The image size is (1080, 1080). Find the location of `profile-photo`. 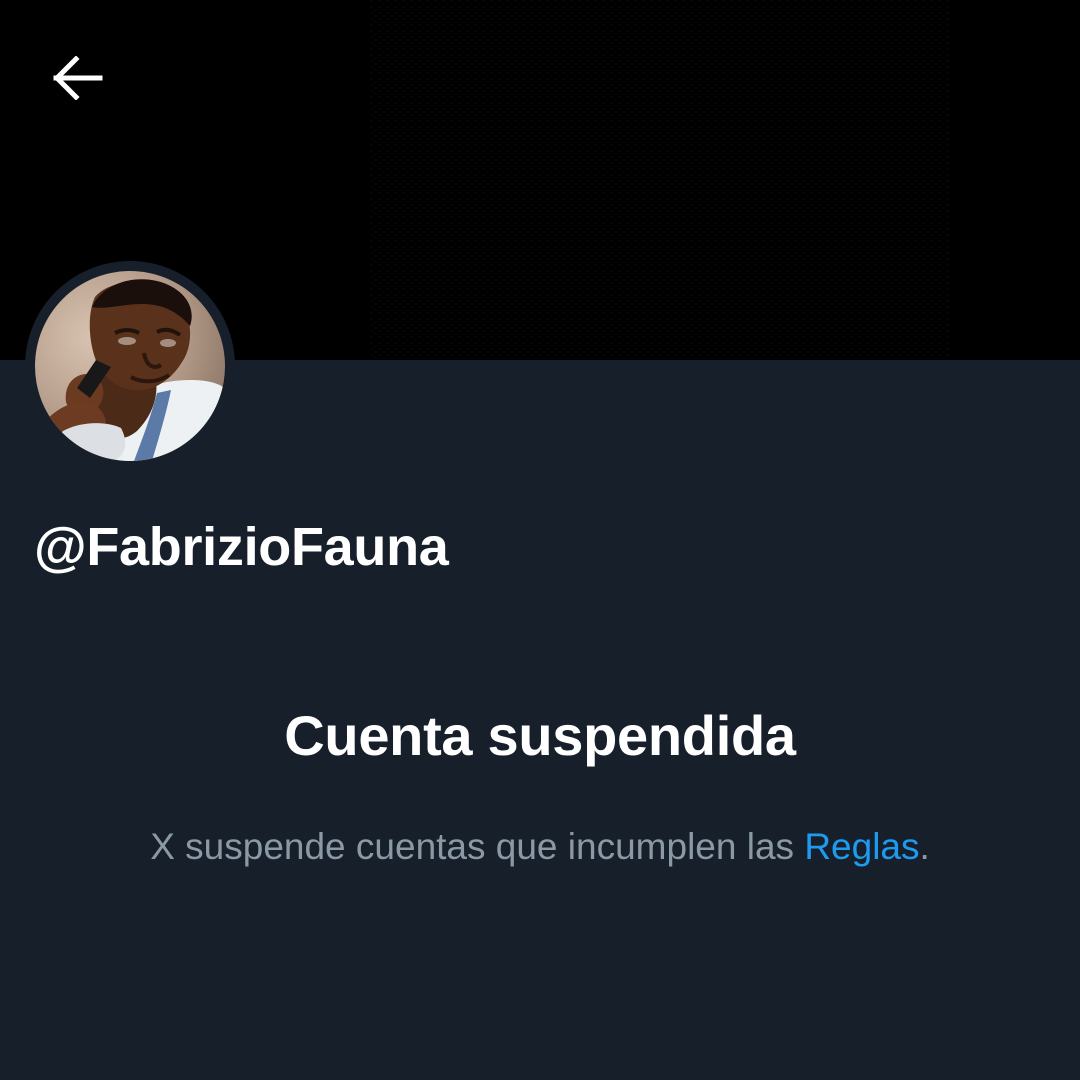

profile-photo is located at coordinates (130, 366).